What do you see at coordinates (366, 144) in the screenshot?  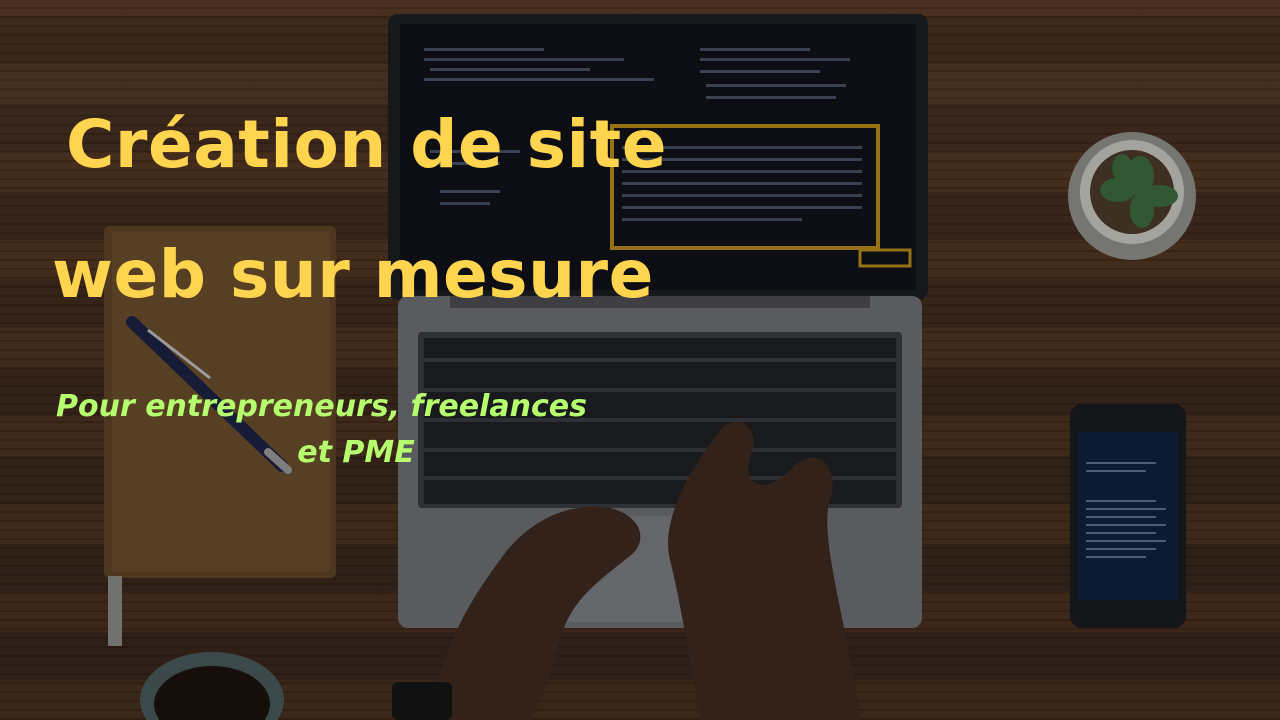 I see `headline-line-1: Création de site` at bounding box center [366, 144].